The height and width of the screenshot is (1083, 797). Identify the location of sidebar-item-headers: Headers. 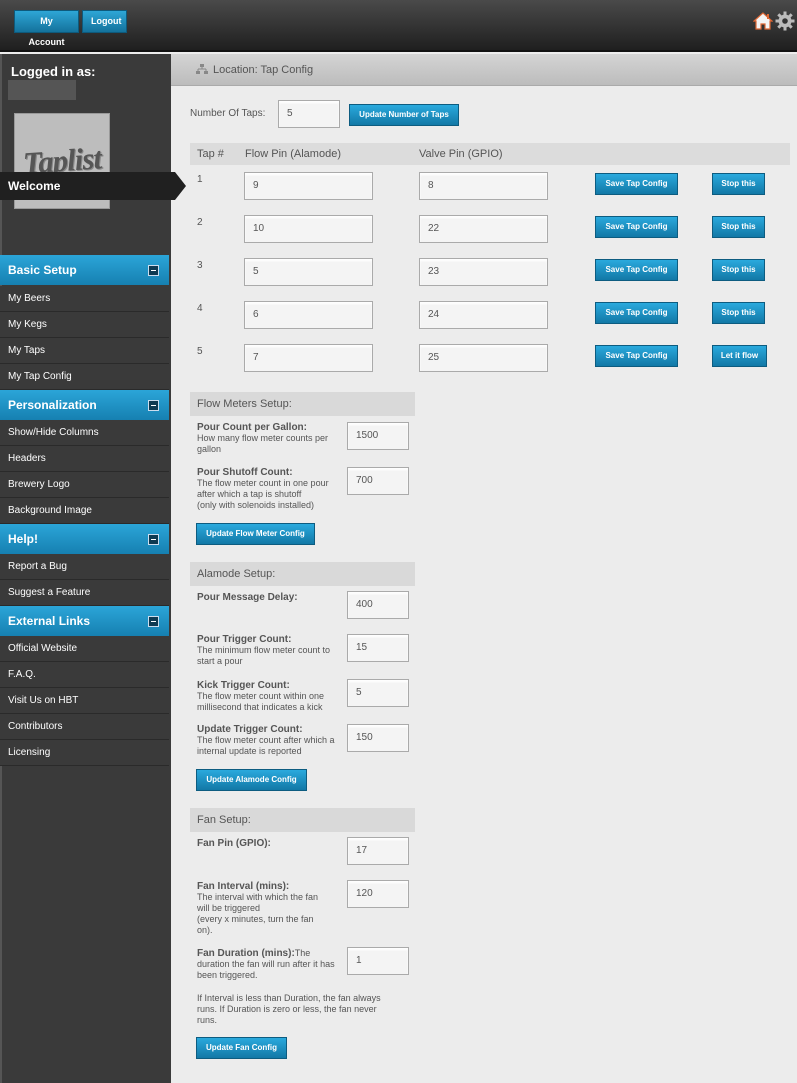
(84, 459).